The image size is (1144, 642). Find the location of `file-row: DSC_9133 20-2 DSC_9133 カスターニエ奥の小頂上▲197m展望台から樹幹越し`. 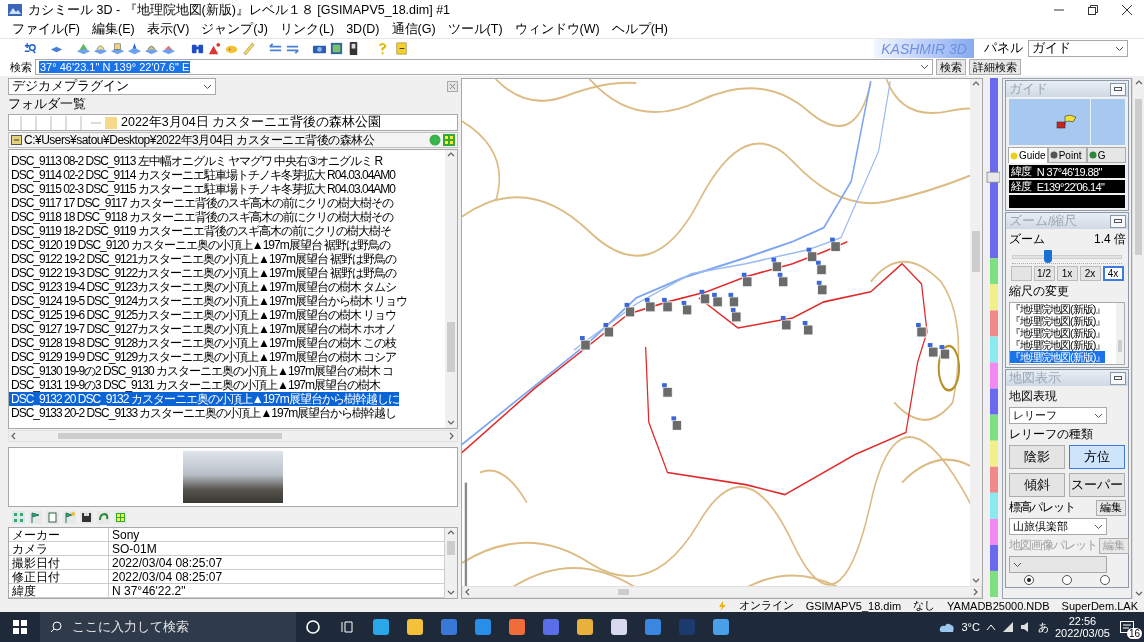

file-row: DSC_9133 20-2 DSC_9133 カスターニエ奥の小頂上▲197m展望台から樹幹越し is located at coordinates (203, 413).